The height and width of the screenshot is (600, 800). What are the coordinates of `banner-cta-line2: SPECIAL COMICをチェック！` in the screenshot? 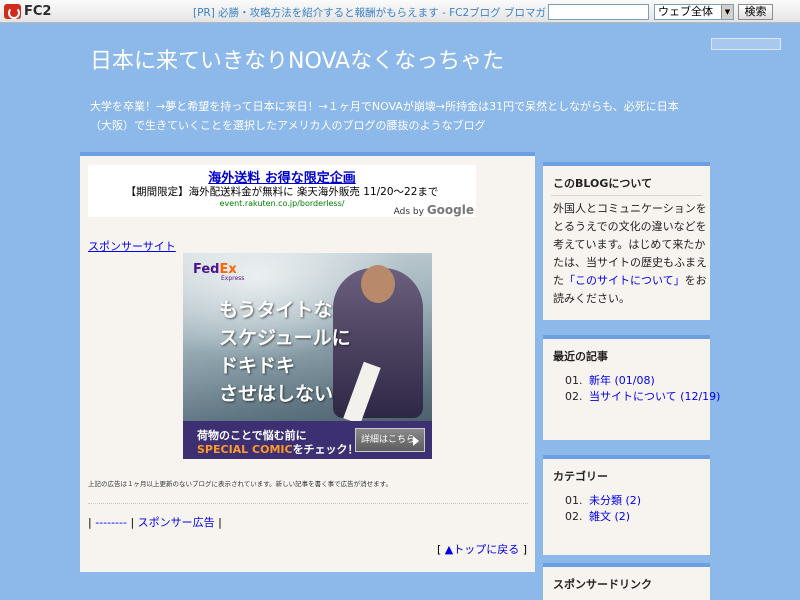 It's located at (278, 449).